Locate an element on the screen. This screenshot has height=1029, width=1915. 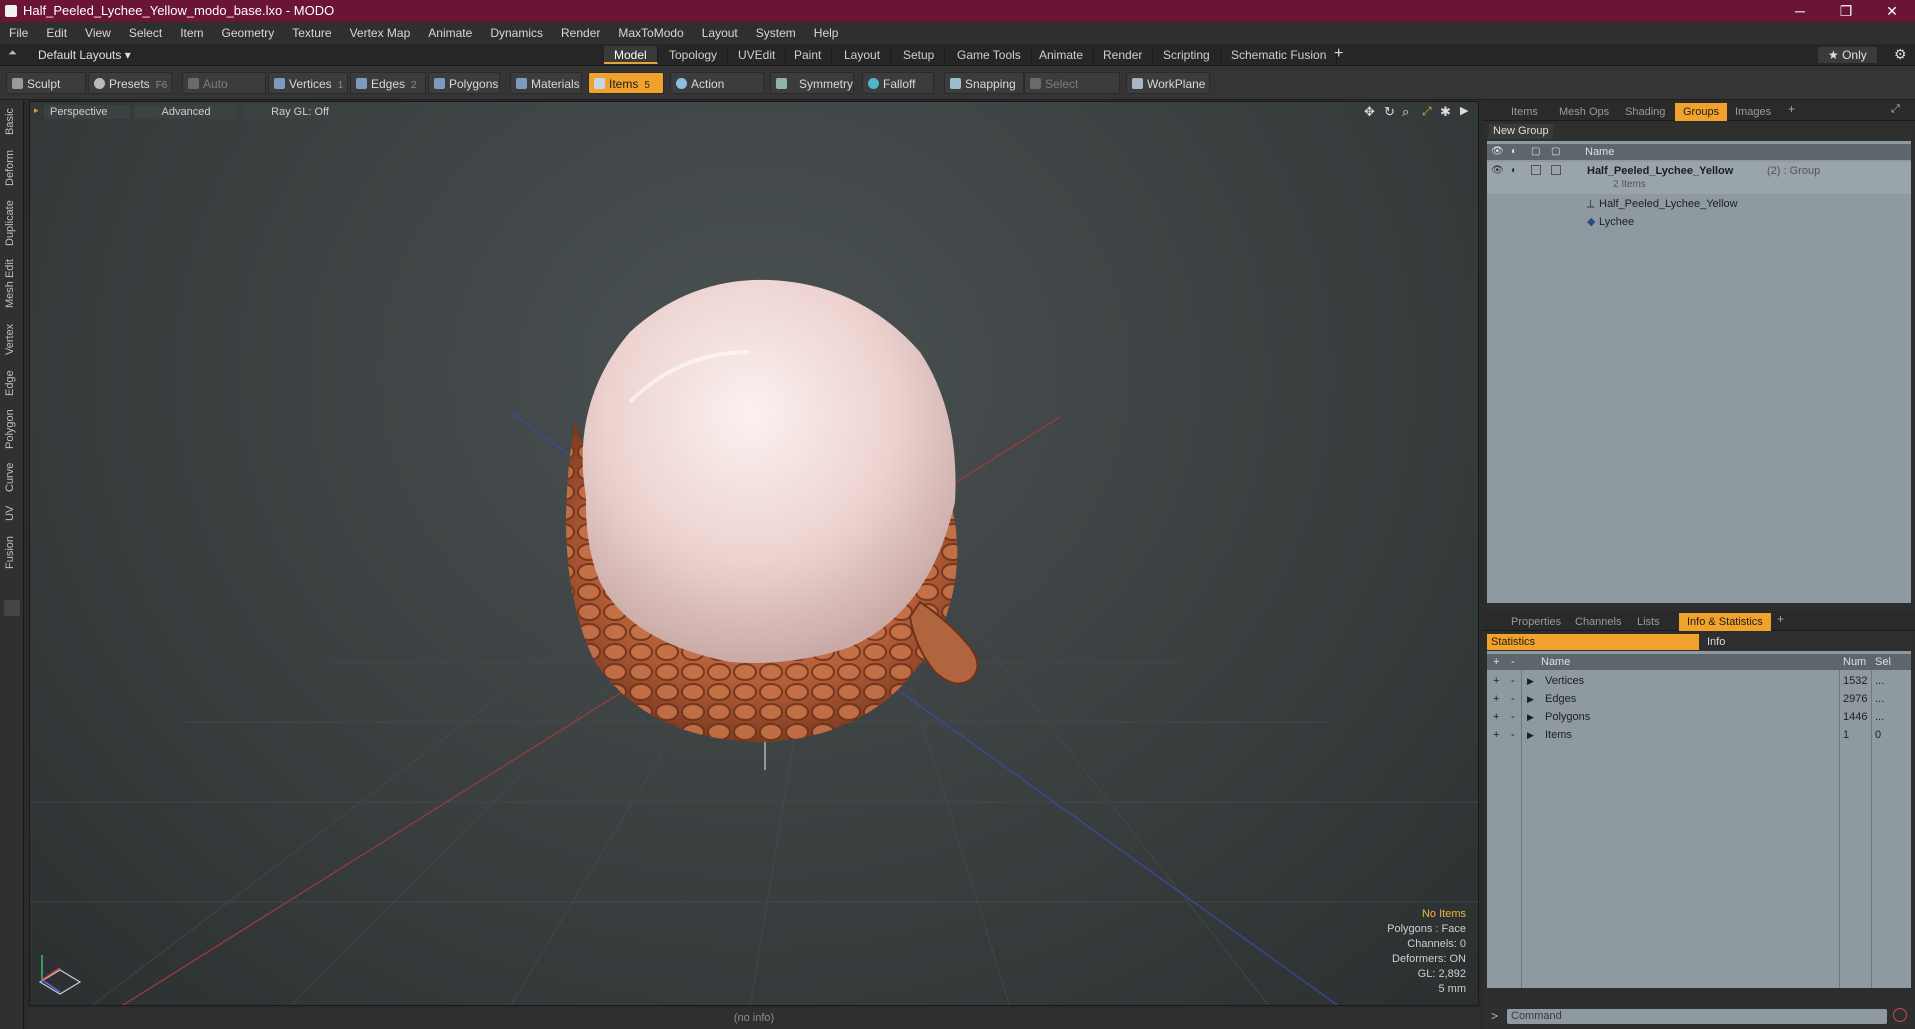
add-tab-button: + is located at coordinates (1338, 54).